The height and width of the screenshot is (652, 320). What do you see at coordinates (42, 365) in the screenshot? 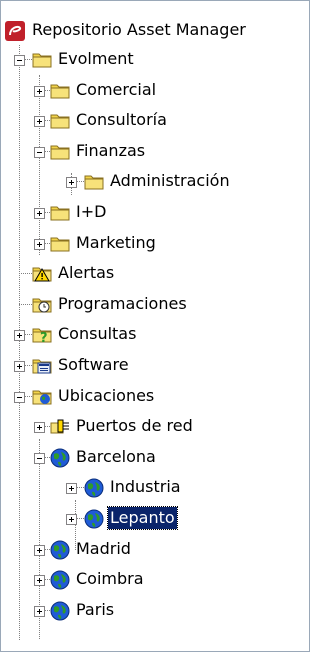
I see `software-folder-icon` at bounding box center [42, 365].